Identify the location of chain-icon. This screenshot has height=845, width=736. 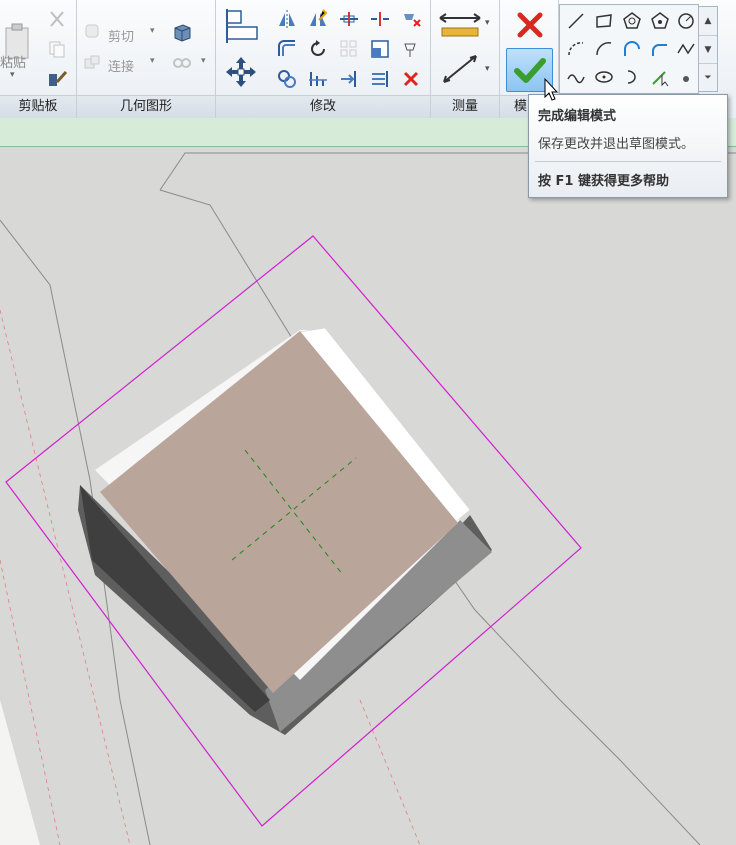
(182, 63).